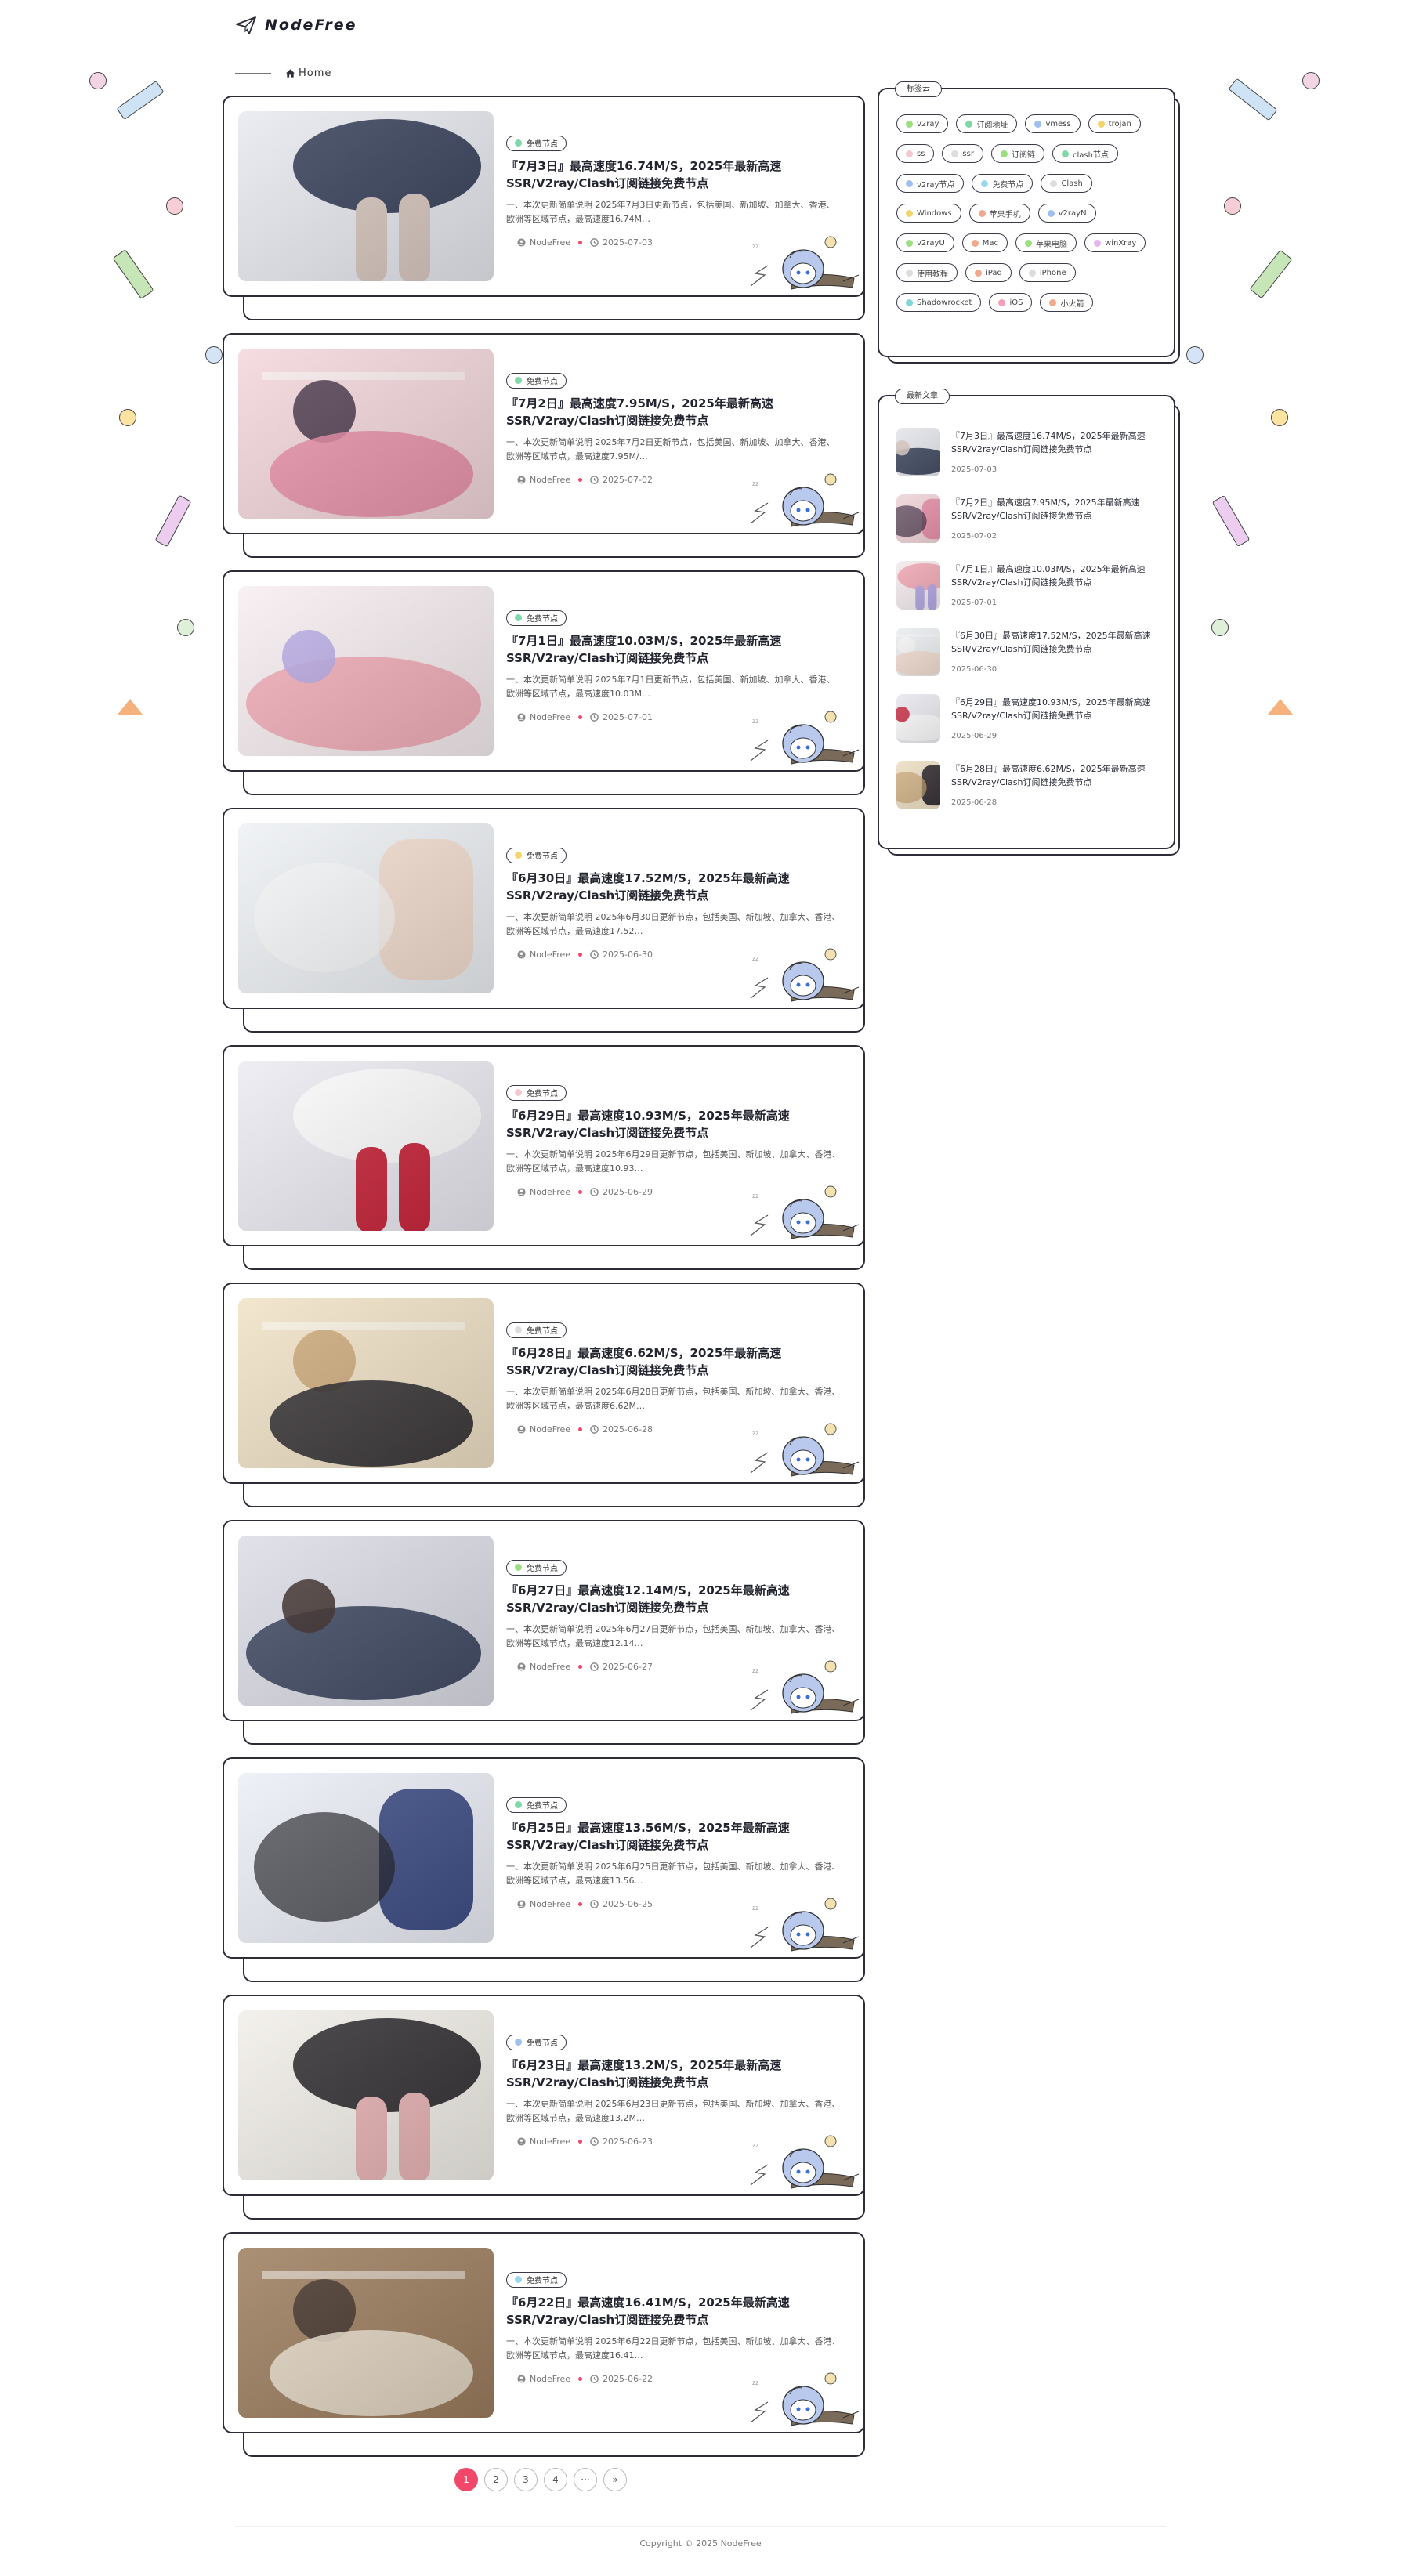  I want to click on tag-cloud-item: Clash, so click(1066, 184).